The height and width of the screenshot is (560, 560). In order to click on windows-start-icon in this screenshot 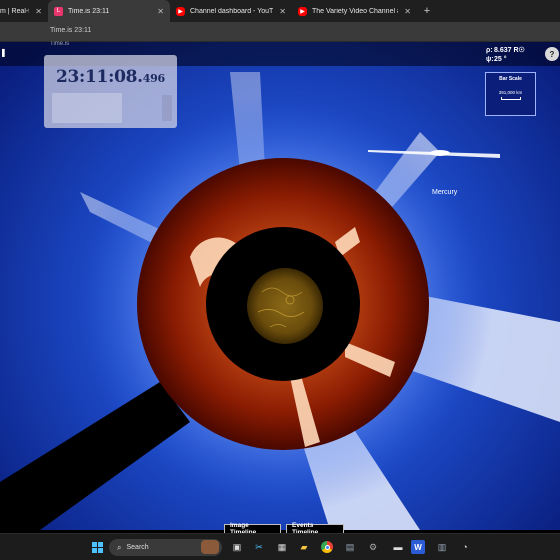, I will do `click(97, 547)`.